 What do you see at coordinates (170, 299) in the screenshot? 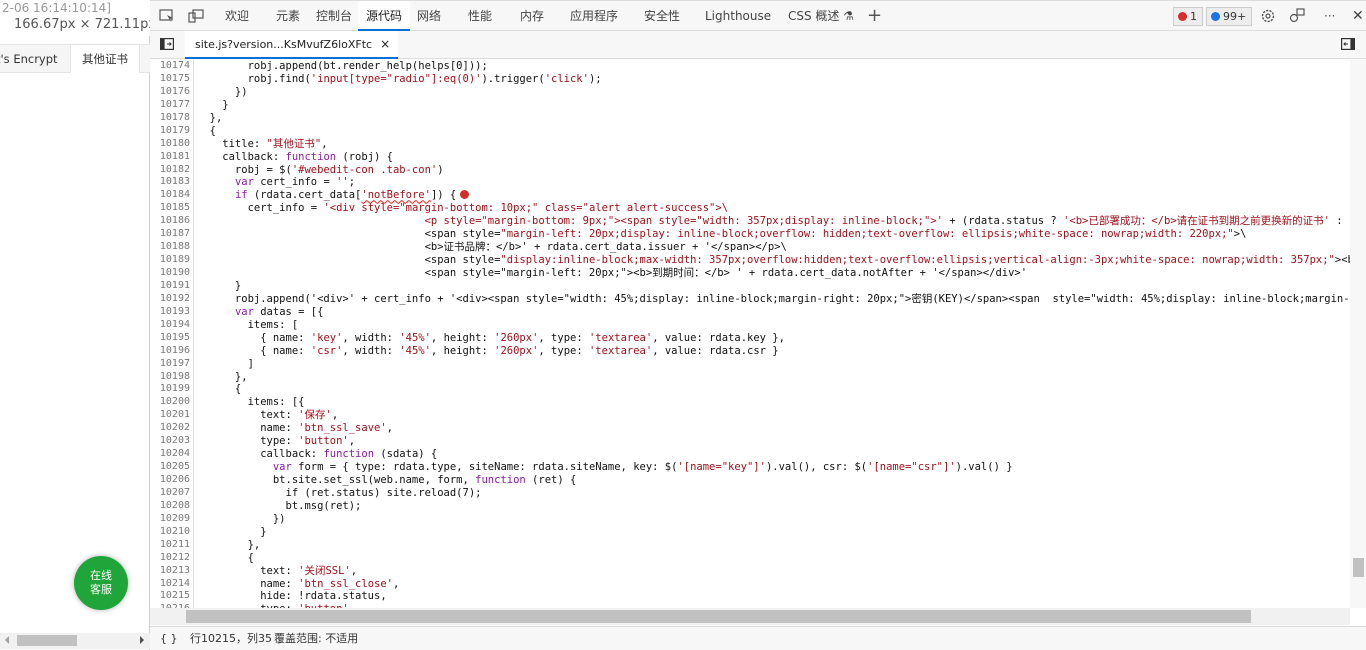
I see `line-number: 10192` at bounding box center [170, 299].